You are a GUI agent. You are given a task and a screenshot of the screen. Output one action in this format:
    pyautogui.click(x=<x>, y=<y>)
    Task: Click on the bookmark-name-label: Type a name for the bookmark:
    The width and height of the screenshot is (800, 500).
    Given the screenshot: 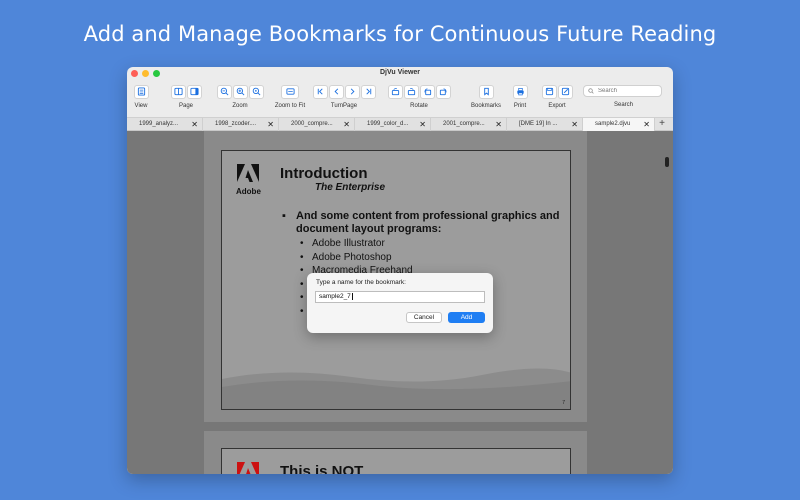 What is the action you would take?
    pyautogui.click(x=361, y=282)
    